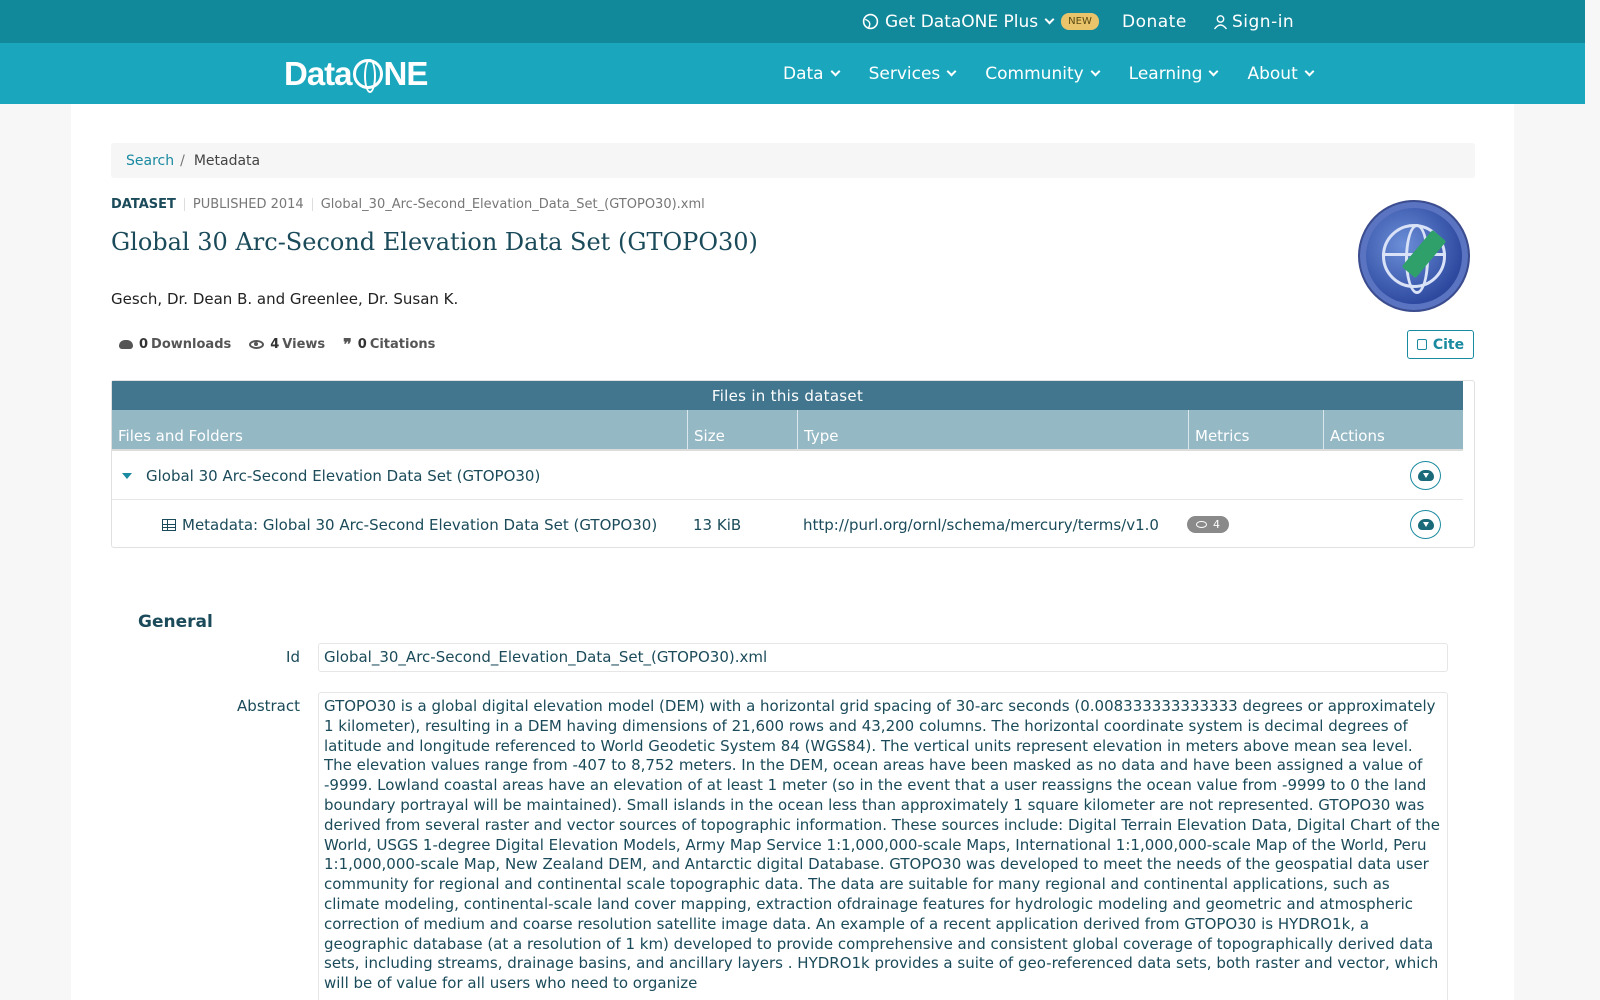  Describe the element at coordinates (993, 429) in the screenshot. I see `column-type: Type` at that location.